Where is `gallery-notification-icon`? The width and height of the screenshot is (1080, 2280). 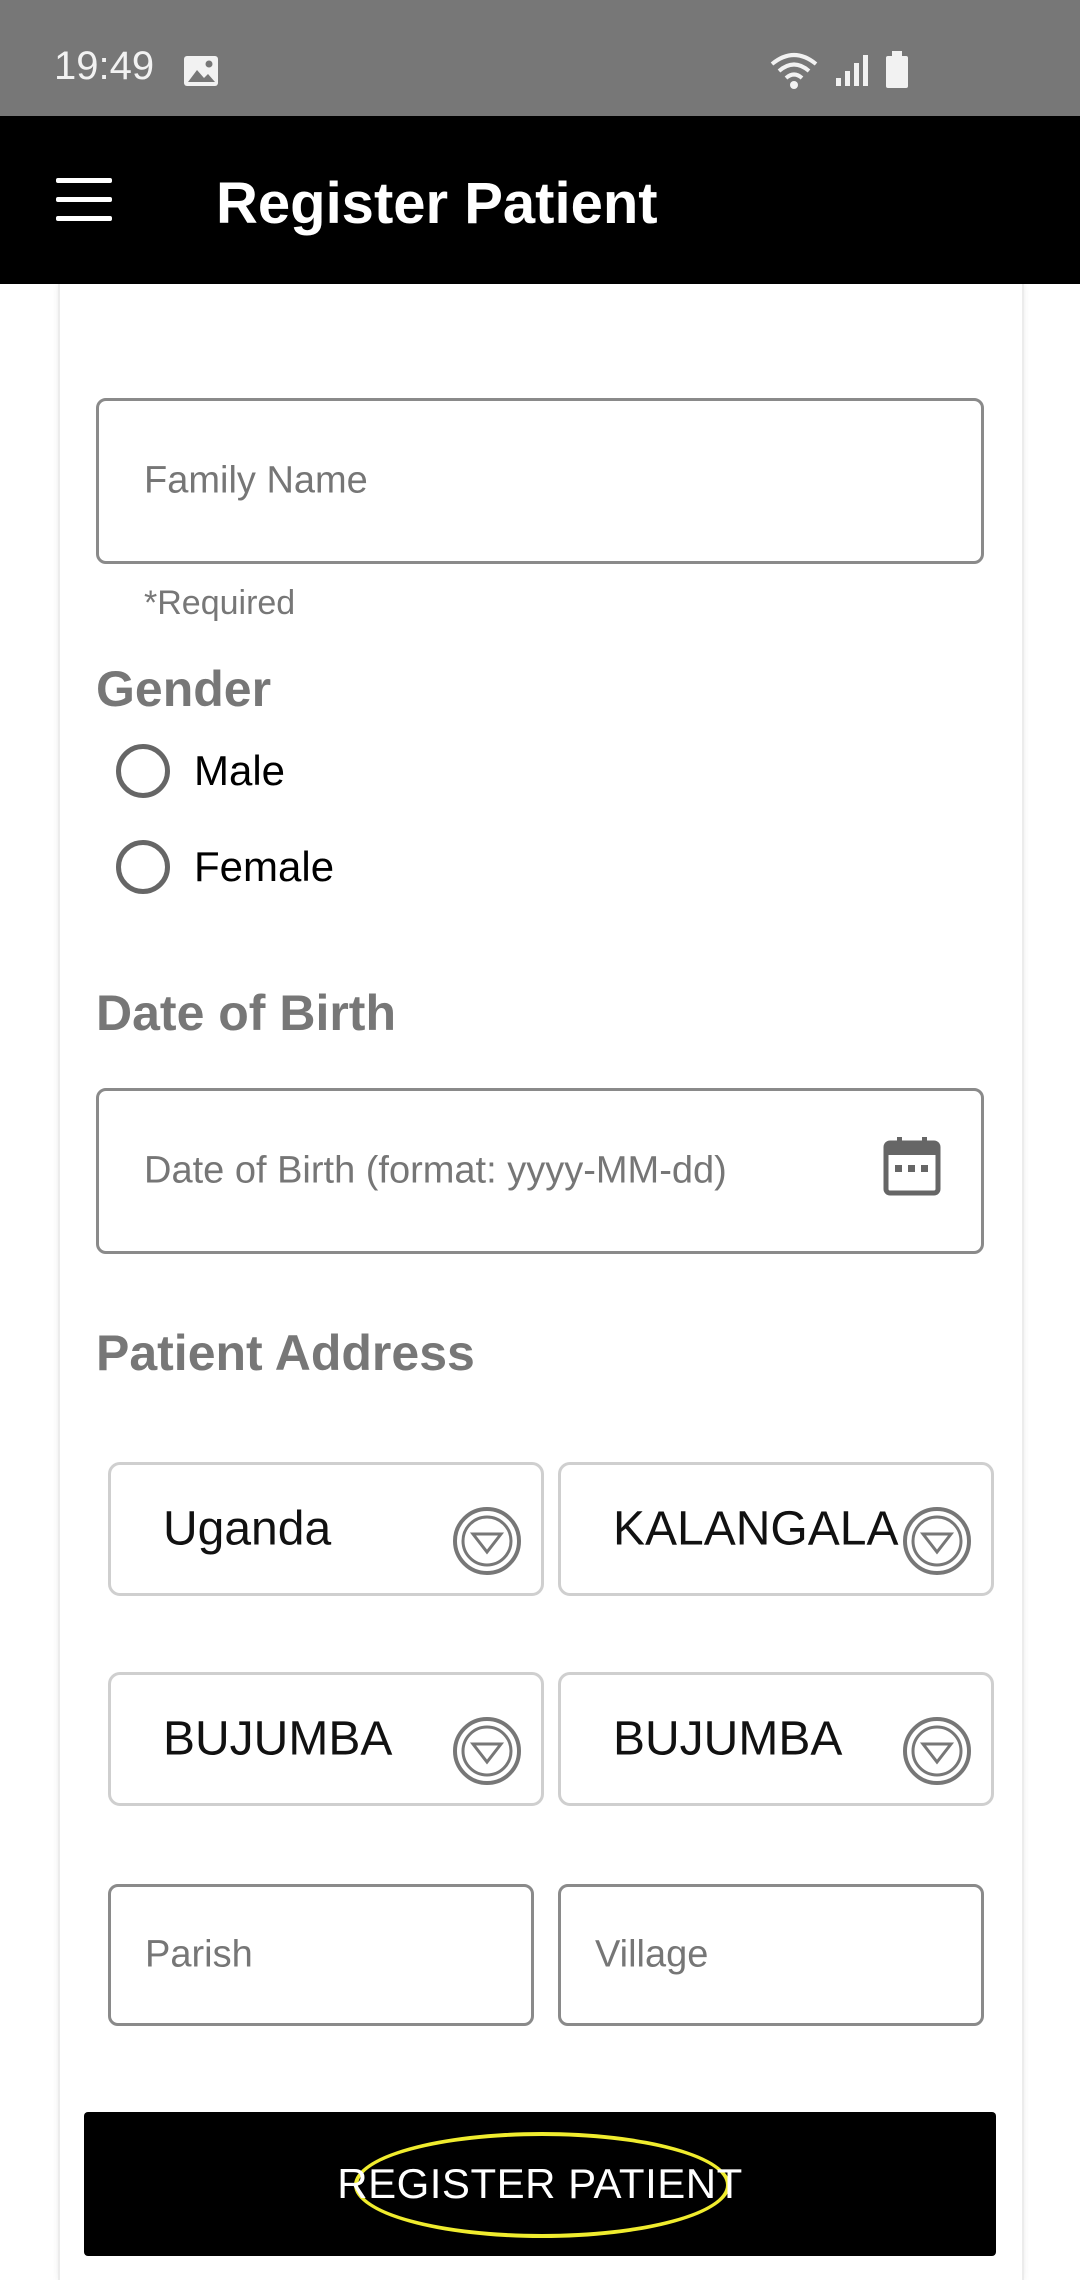
gallery-notification-icon is located at coordinates (201, 71).